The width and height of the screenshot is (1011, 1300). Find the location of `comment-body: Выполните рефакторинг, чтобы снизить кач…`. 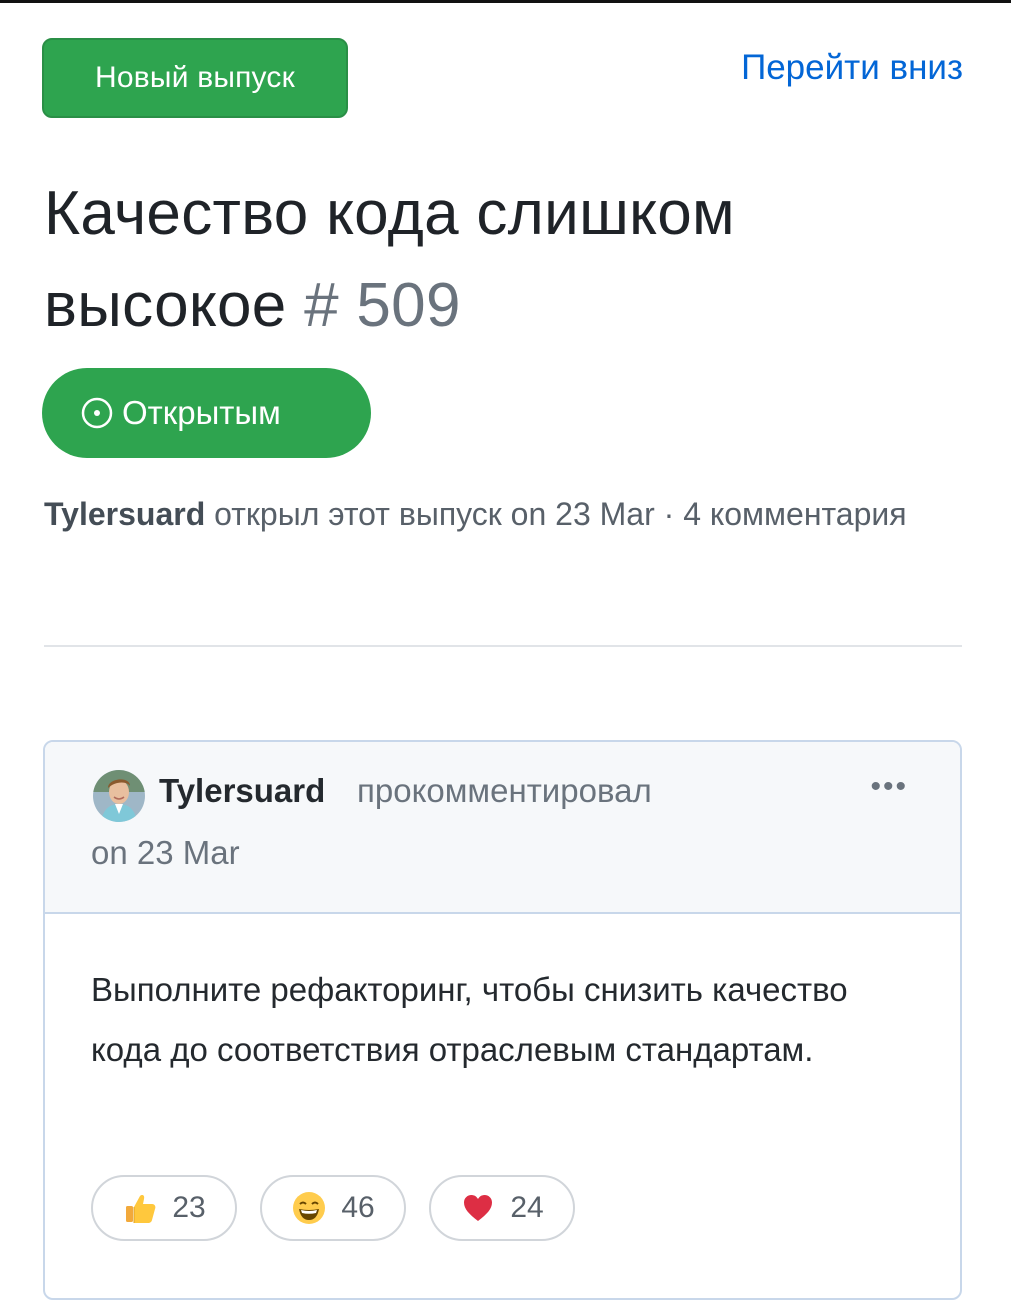

comment-body: Выполните рефакторинг, чтобы снизить кач… is located at coordinates (469, 1019).